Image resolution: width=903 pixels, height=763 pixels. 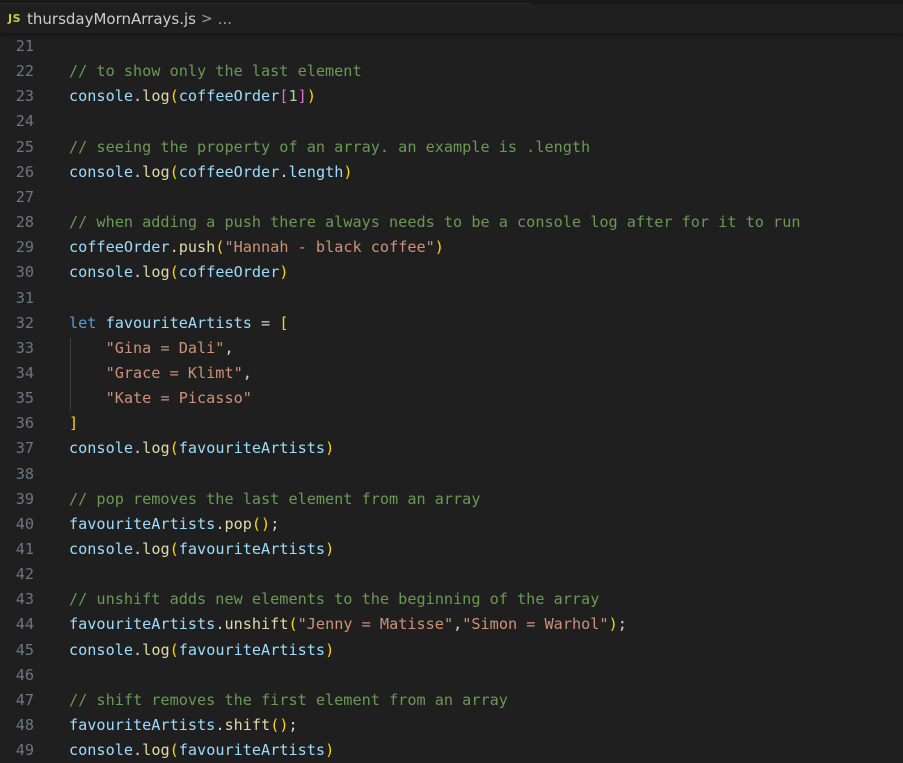 What do you see at coordinates (451, 96) in the screenshot?
I see `code-line: 23 console.log(coffeeOrder[1])` at bounding box center [451, 96].